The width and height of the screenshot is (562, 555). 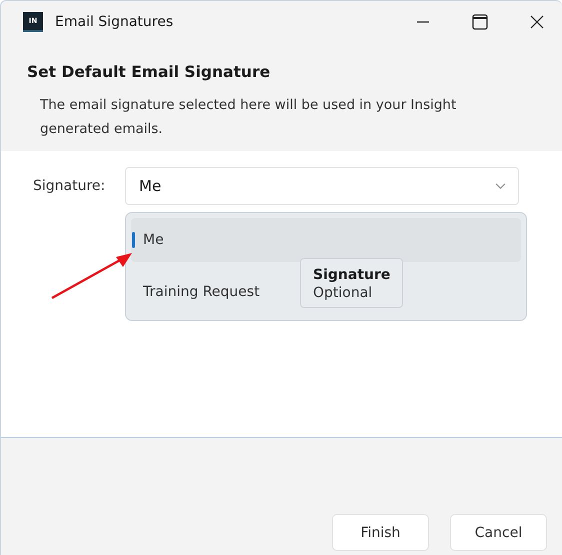 I want to click on tooltip-title: Signature, so click(x=351, y=275).